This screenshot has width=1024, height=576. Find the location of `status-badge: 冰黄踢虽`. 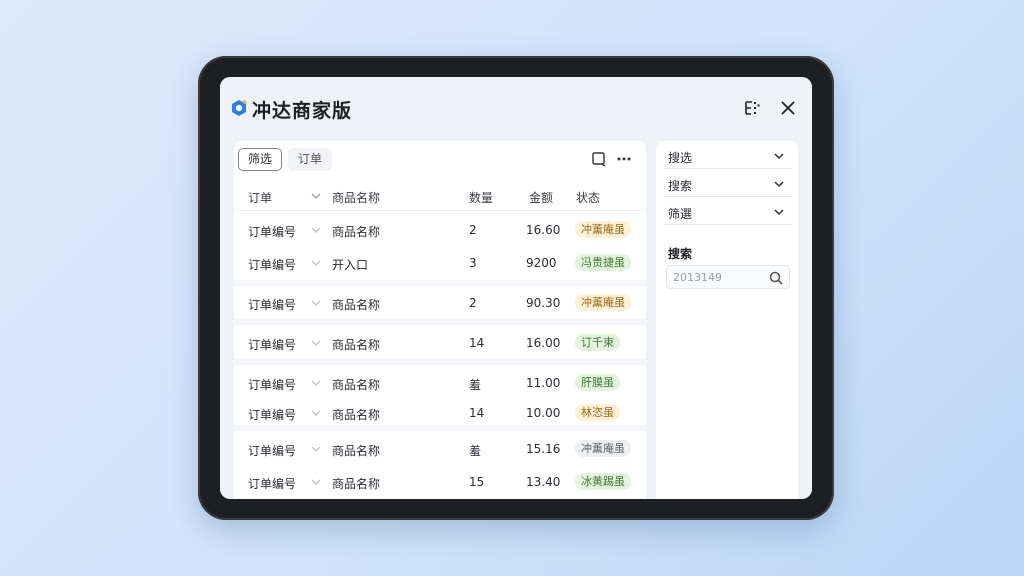

status-badge: 冰黄踢虽 is located at coordinates (603, 481).